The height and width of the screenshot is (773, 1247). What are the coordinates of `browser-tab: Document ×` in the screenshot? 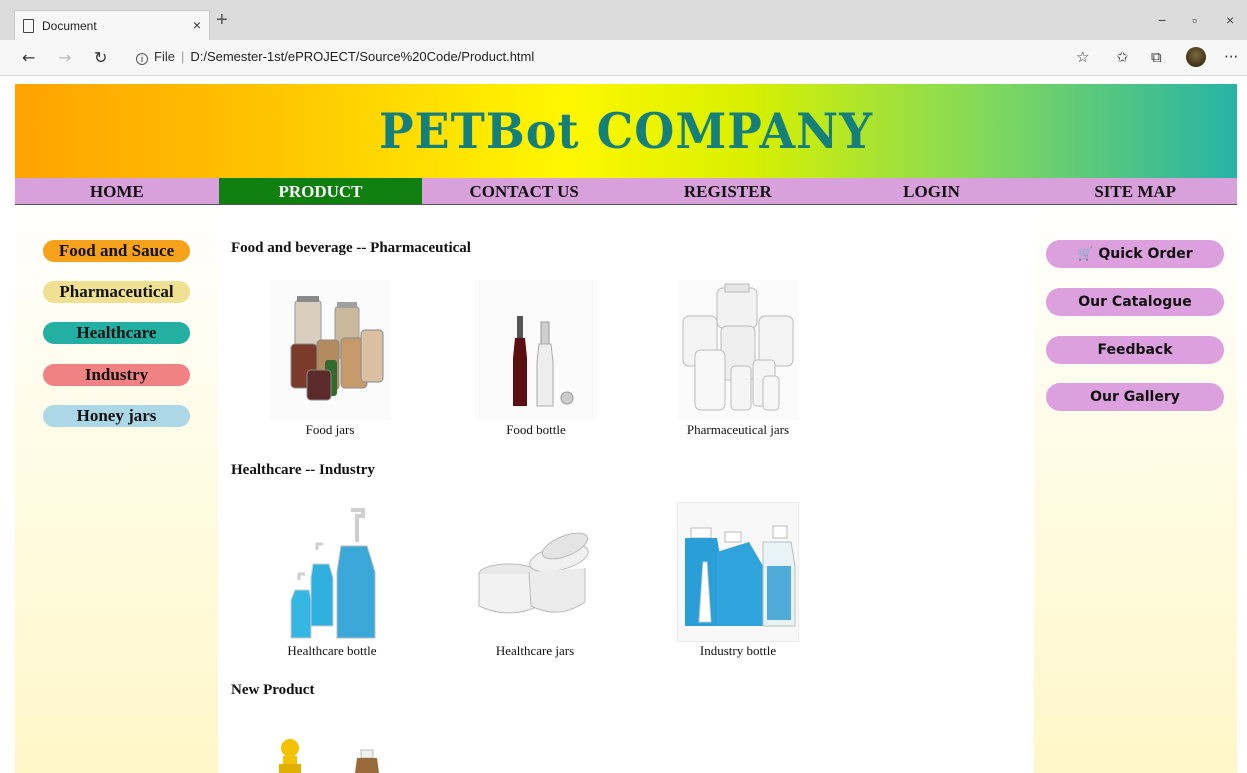 It's located at (112, 25).